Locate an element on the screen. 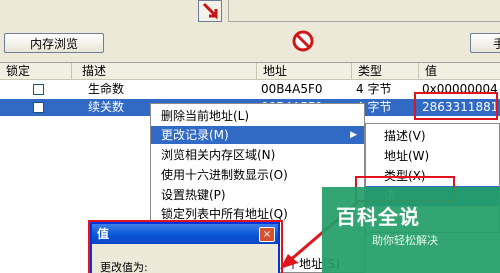 This screenshot has height=273, width=500. scan-panel is located at coordinates (364, 11).